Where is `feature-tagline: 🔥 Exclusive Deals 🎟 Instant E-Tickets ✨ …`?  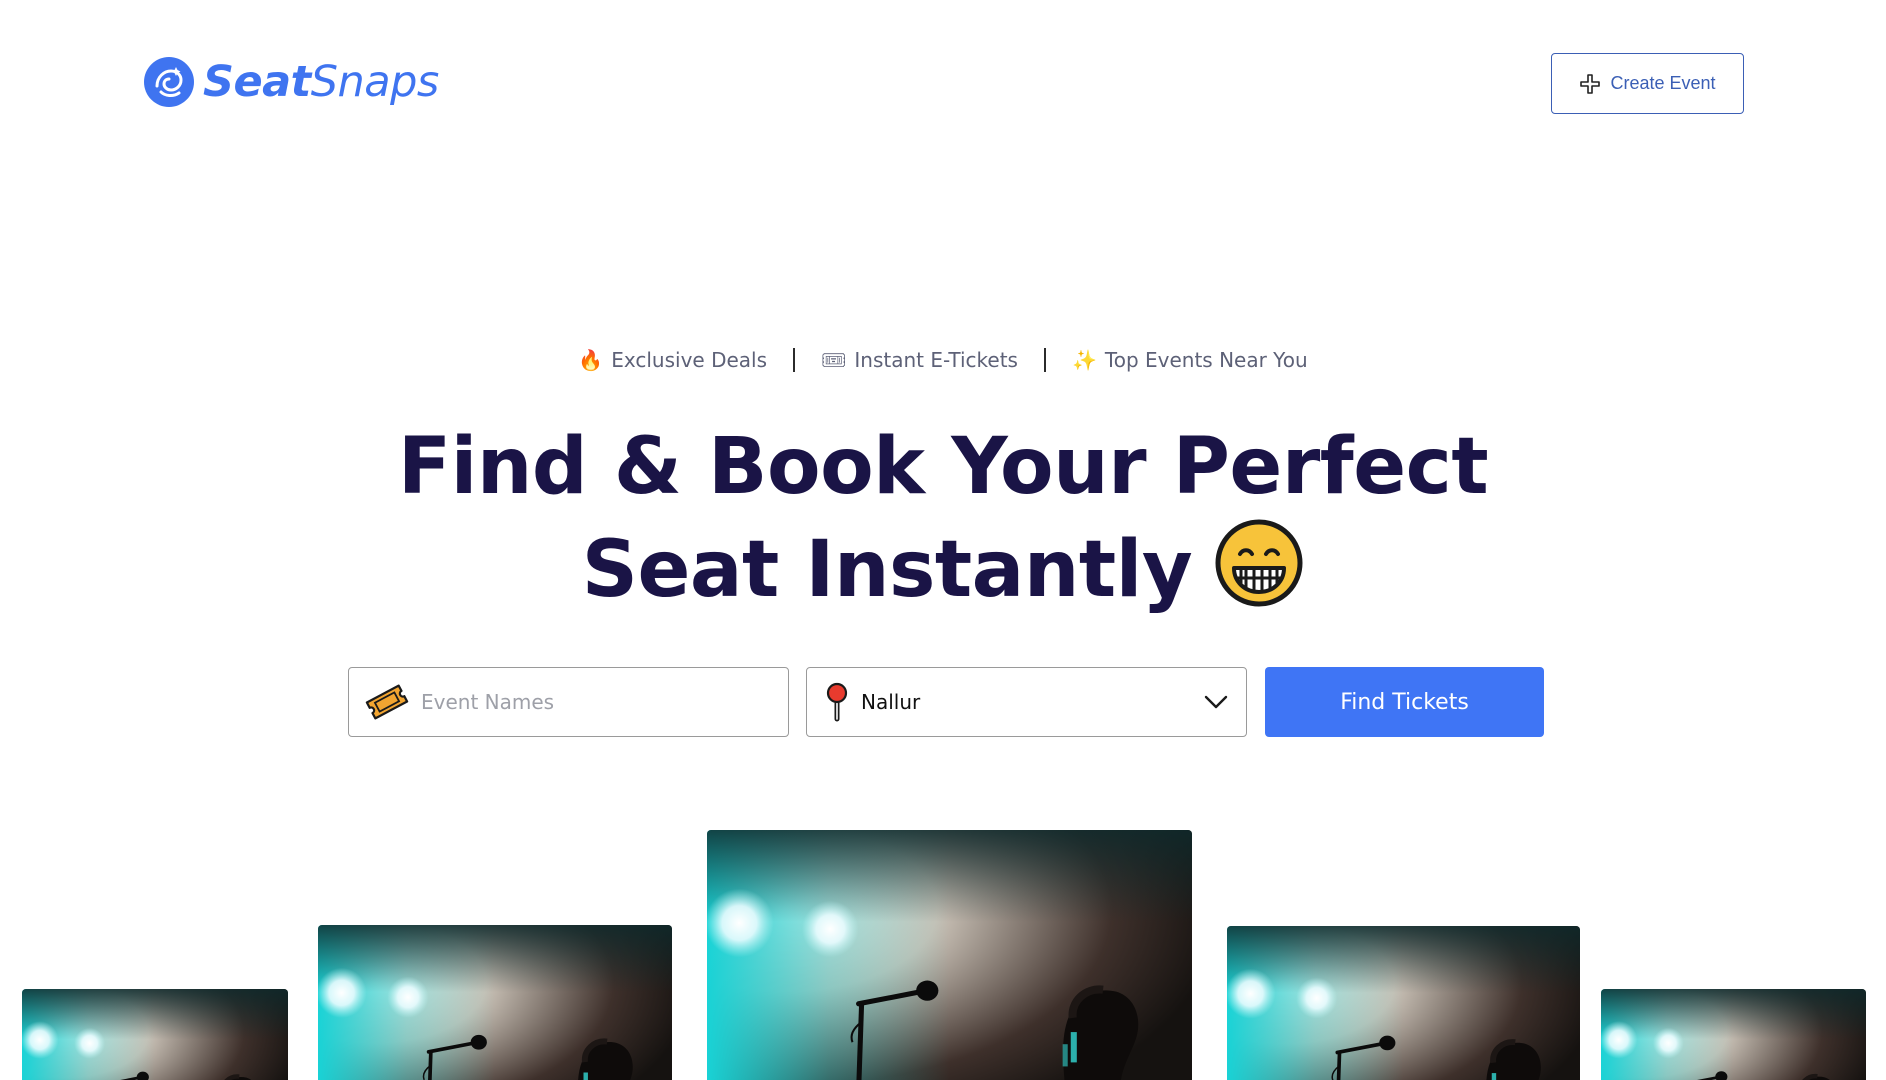
feature-tagline: 🔥 Exclusive Deals 🎟 Instant E-Tickets ✨ … is located at coordinates (943, 360).